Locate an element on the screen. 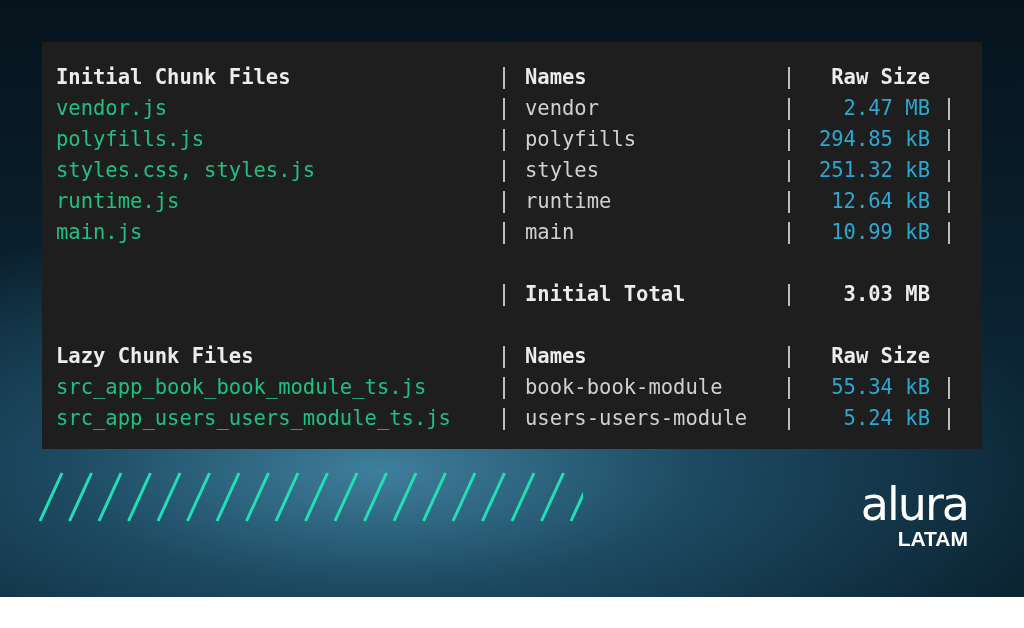  chunk-name: runtime is located at coordinates (568, 201).